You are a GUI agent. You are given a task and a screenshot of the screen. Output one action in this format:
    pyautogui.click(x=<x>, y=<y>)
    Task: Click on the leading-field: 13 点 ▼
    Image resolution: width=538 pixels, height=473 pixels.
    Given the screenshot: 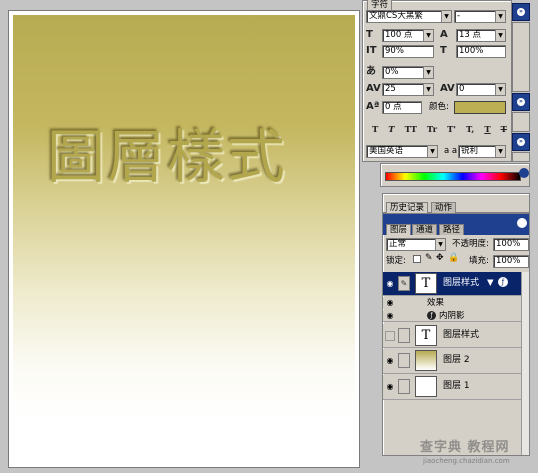 What is the action you would take?
    pyautogui.click(x=481, y=35)
    